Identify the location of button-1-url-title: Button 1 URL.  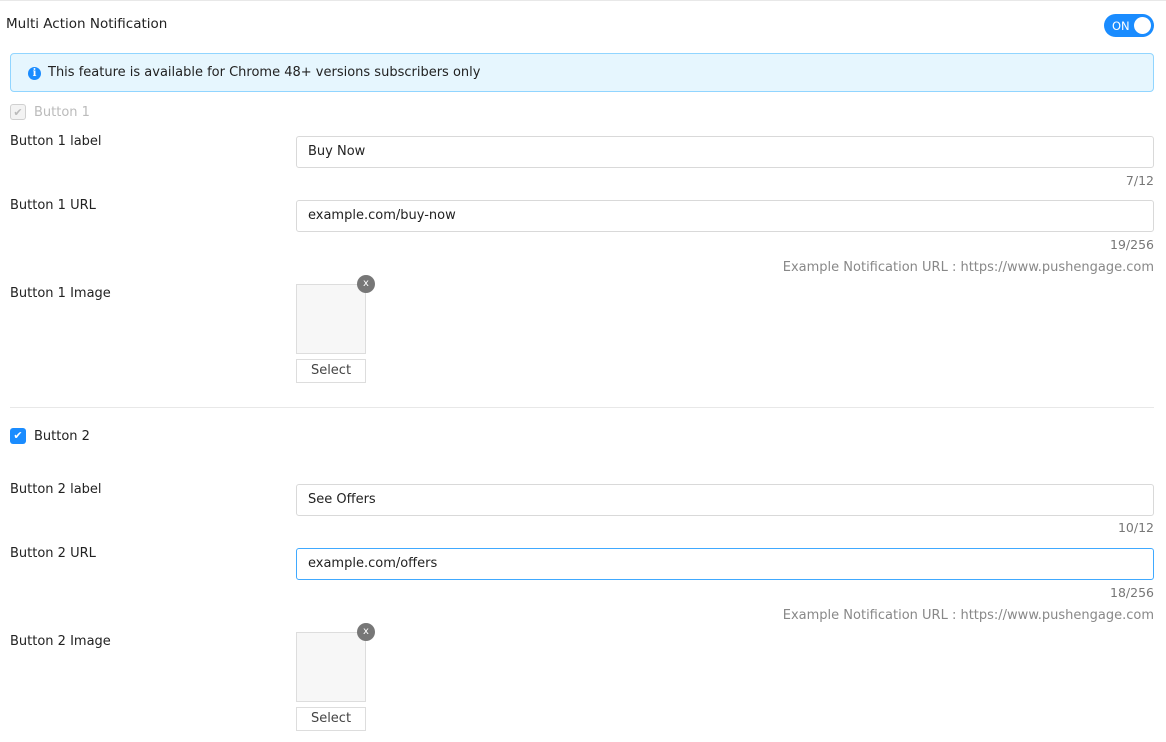
(53, 205).